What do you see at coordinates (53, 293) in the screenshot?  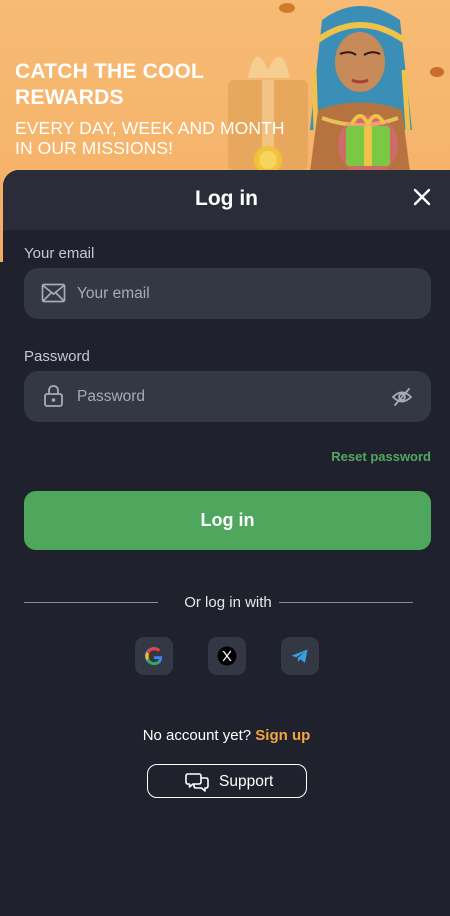 I see `envelope-icon` at bounding box center [53, 293].